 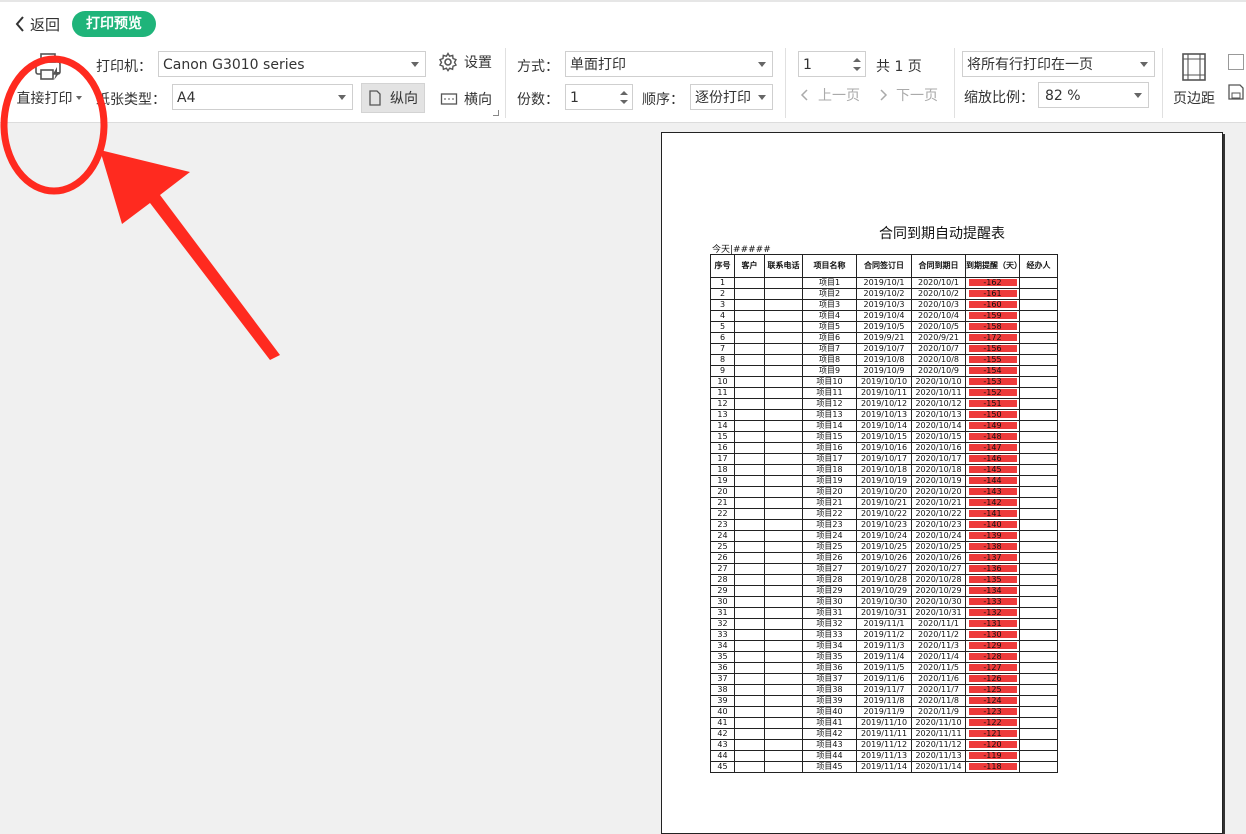 What do you see at coordinates (829, 371) in the screenshot?
I see `table-cell: 项目9` at bounding box center [829, 371].